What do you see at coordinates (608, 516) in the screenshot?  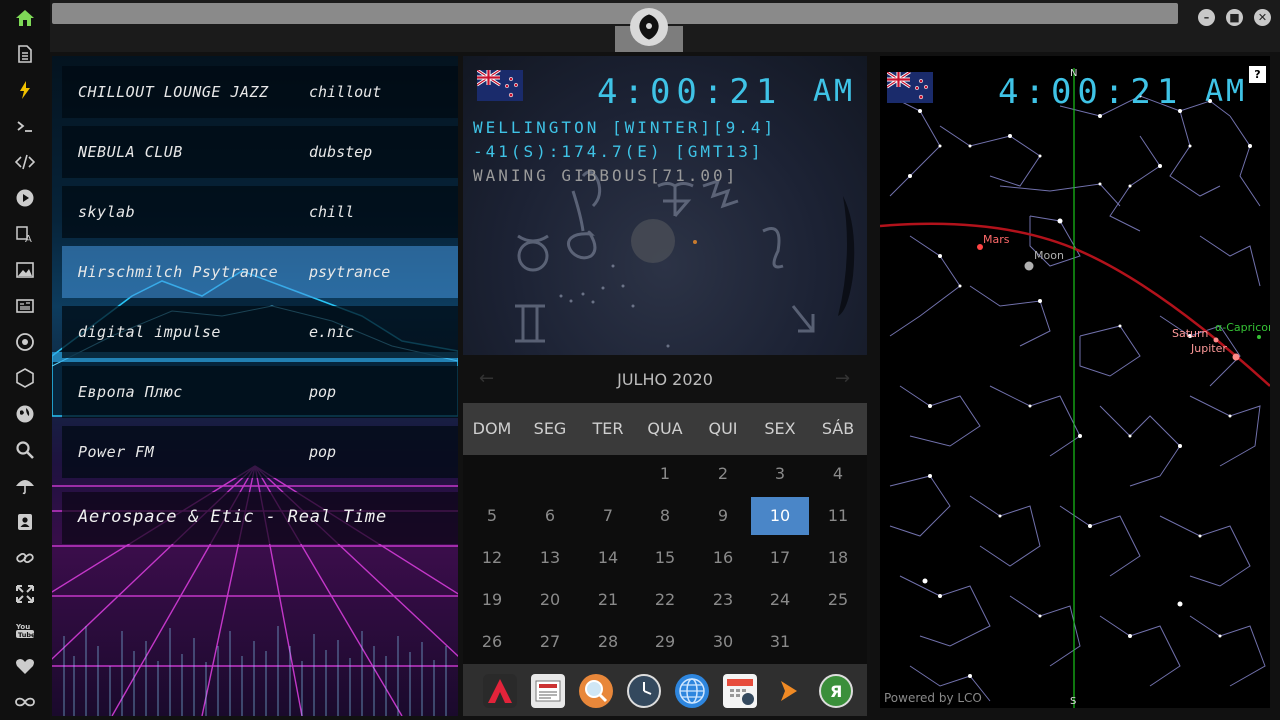 I see `calendar-day: 7` at bounding box center [608, 516].